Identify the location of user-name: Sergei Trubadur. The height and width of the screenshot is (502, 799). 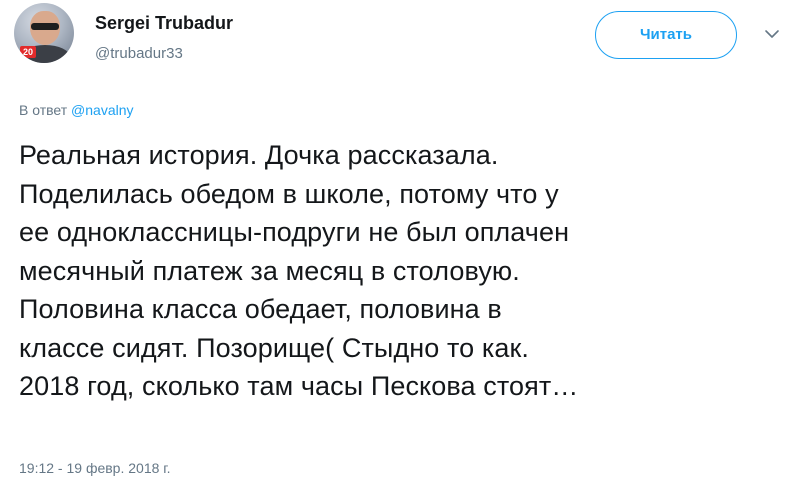
(164, 23).